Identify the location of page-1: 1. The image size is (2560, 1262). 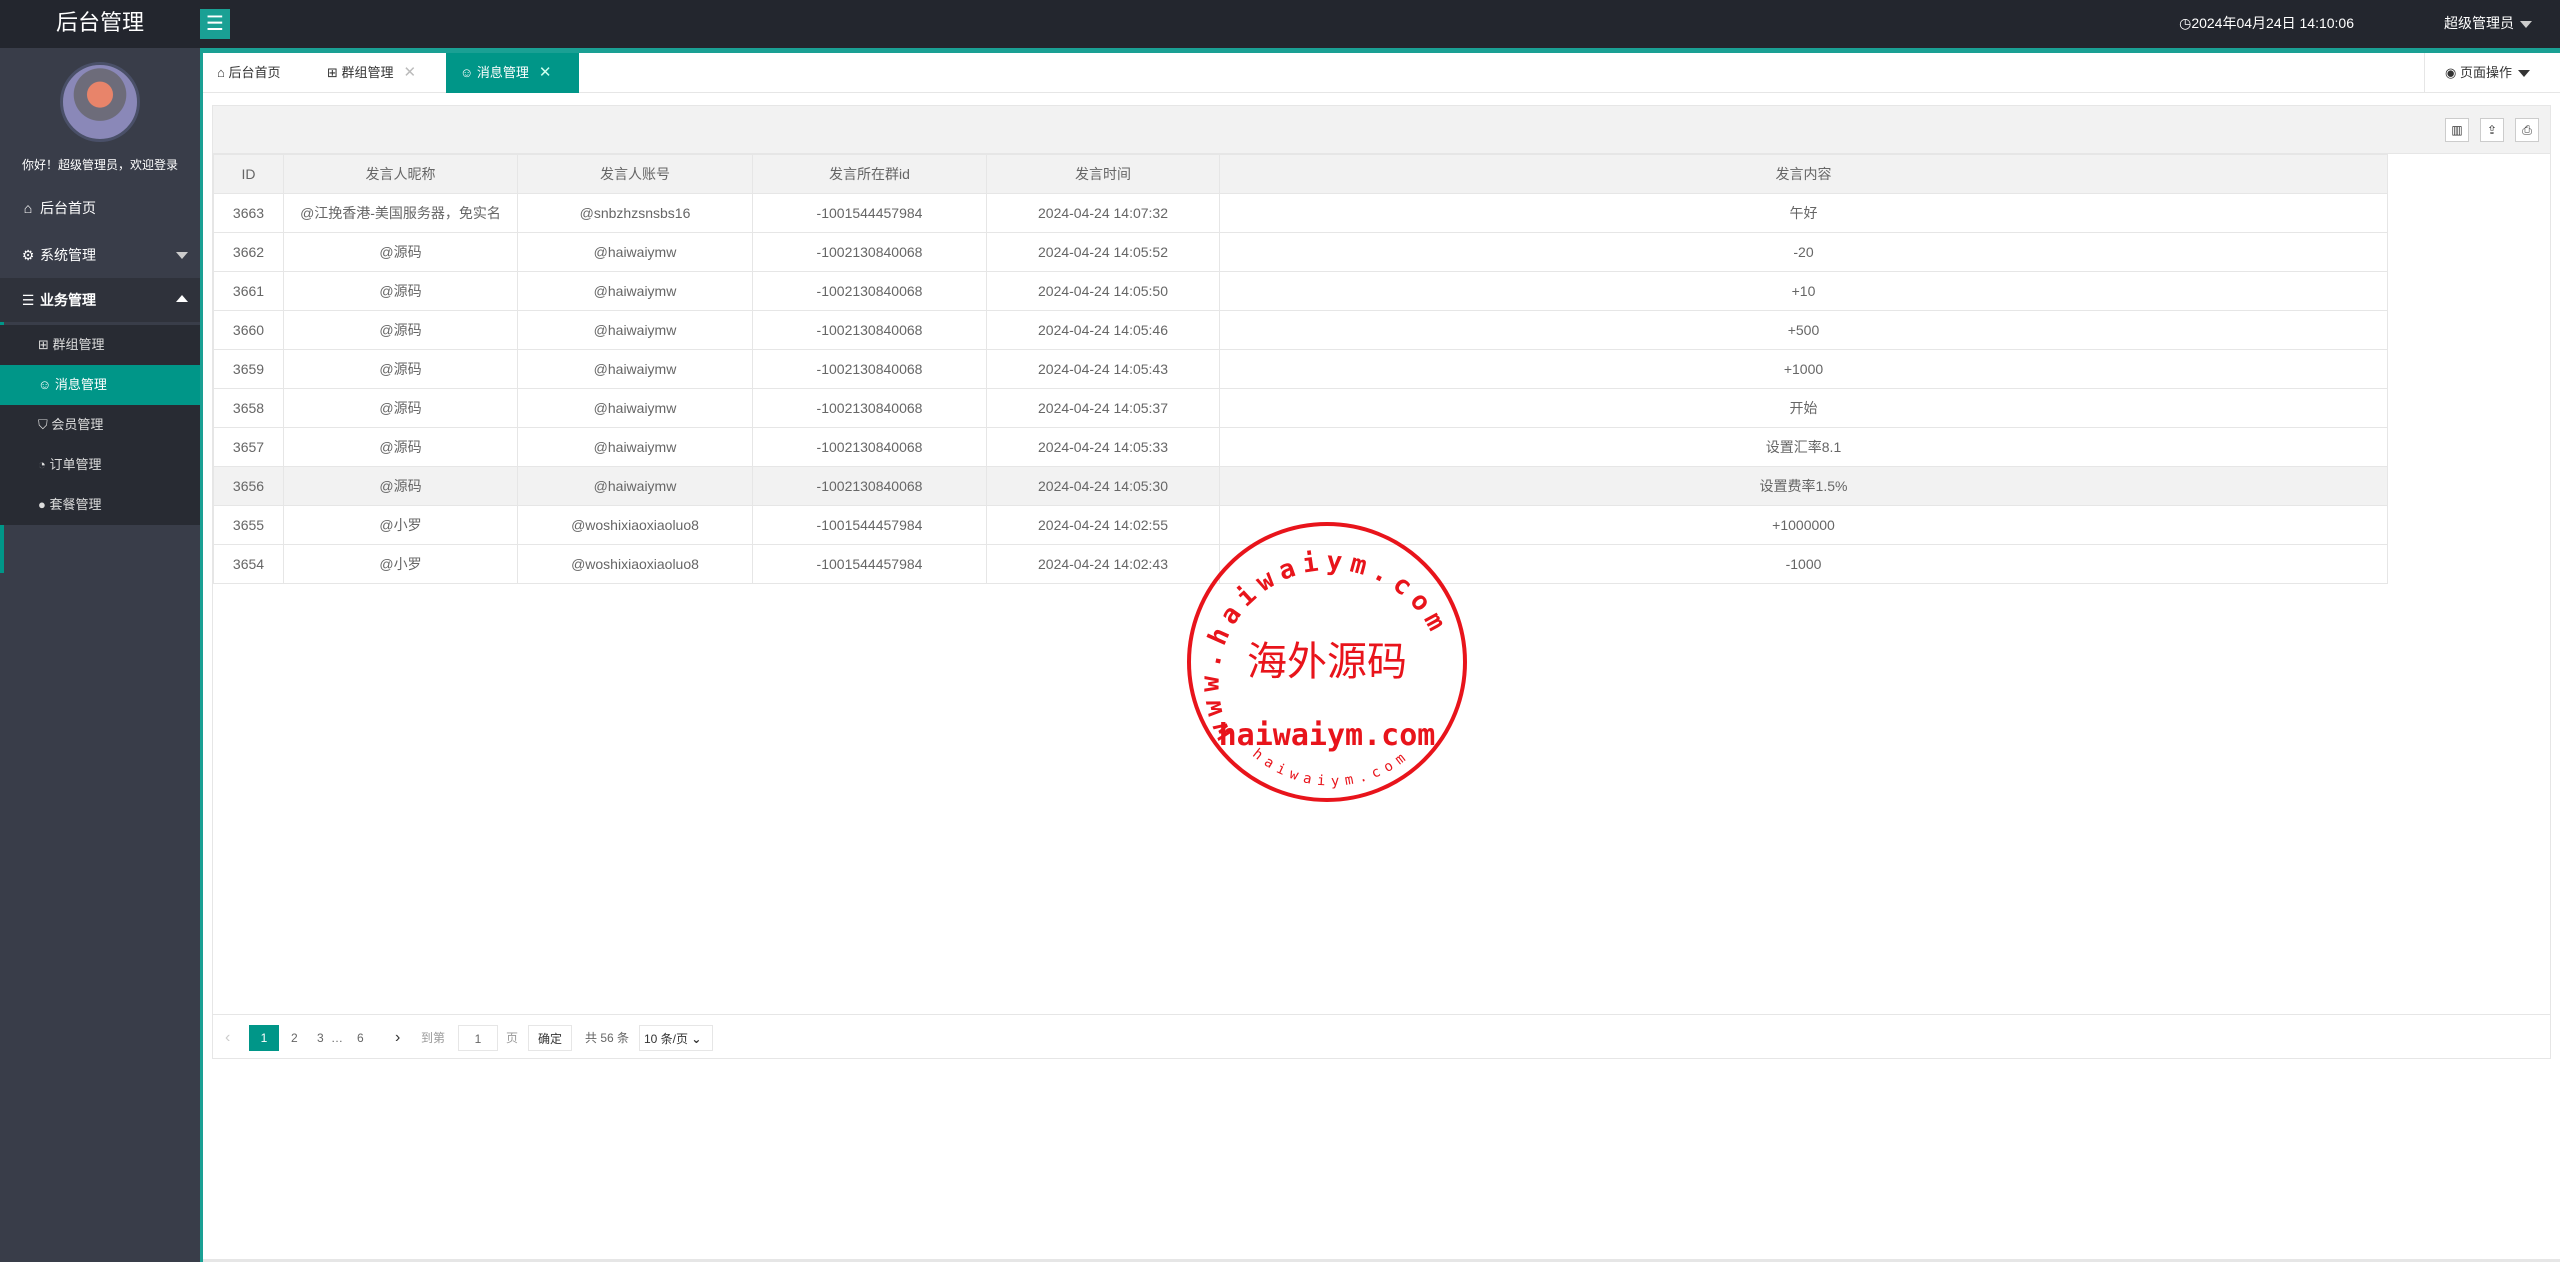
(264, 1038).